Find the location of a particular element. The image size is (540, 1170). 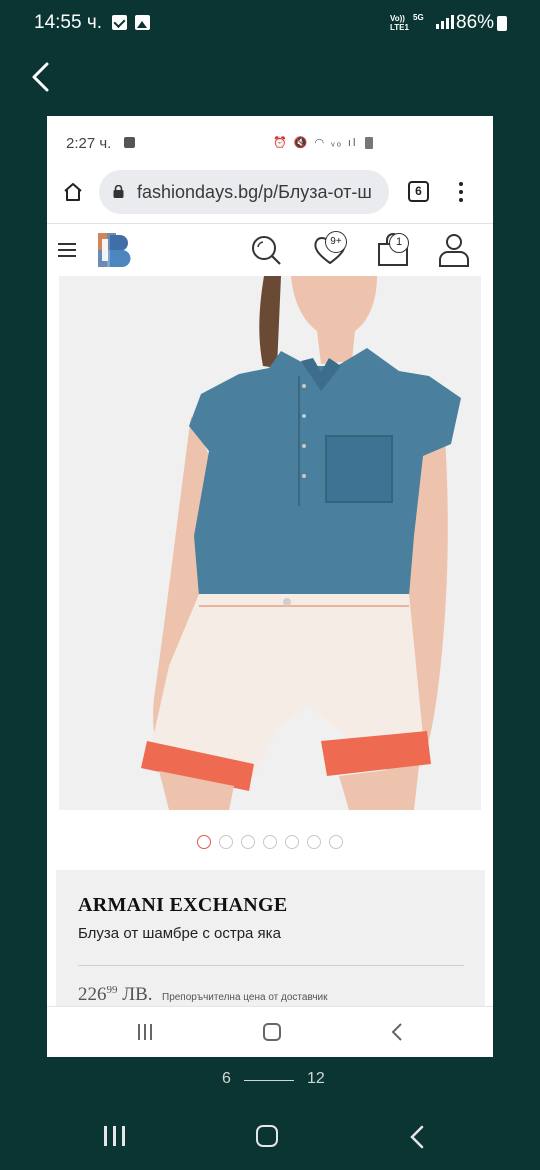

carousel-dots is located at coordinates (270, 843).